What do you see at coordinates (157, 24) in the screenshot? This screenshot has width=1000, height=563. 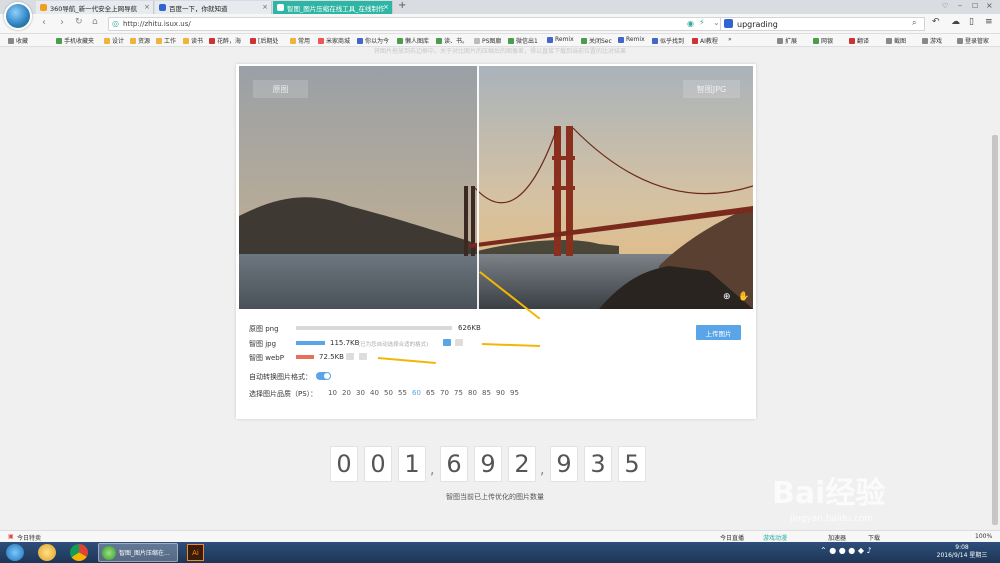 I see `url-text: http://zhitu.isux.us/` at bounding box center [157, 24].